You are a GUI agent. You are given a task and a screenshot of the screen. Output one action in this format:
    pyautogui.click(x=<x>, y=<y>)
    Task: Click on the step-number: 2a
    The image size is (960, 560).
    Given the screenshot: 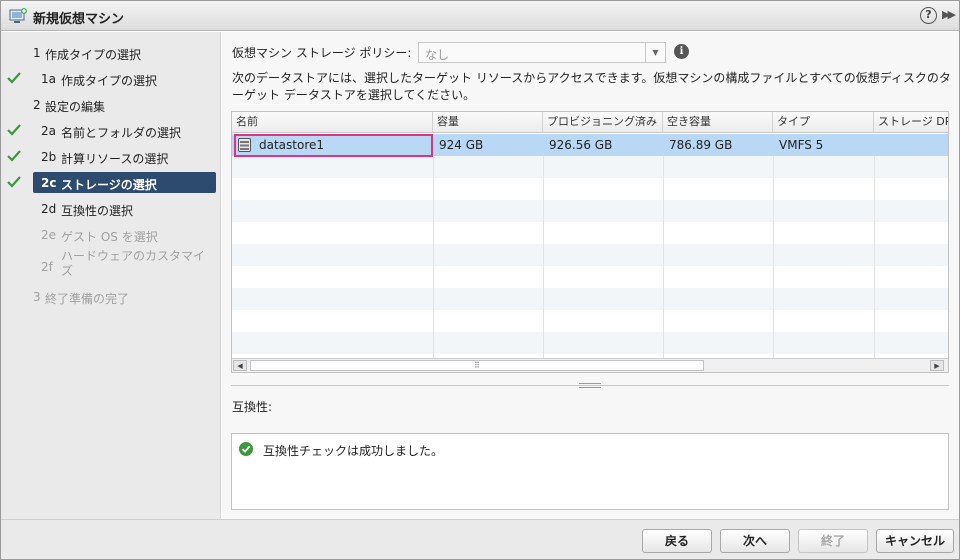 What is the action you would take?
    pyautogui.click(x=48, y=131)
    